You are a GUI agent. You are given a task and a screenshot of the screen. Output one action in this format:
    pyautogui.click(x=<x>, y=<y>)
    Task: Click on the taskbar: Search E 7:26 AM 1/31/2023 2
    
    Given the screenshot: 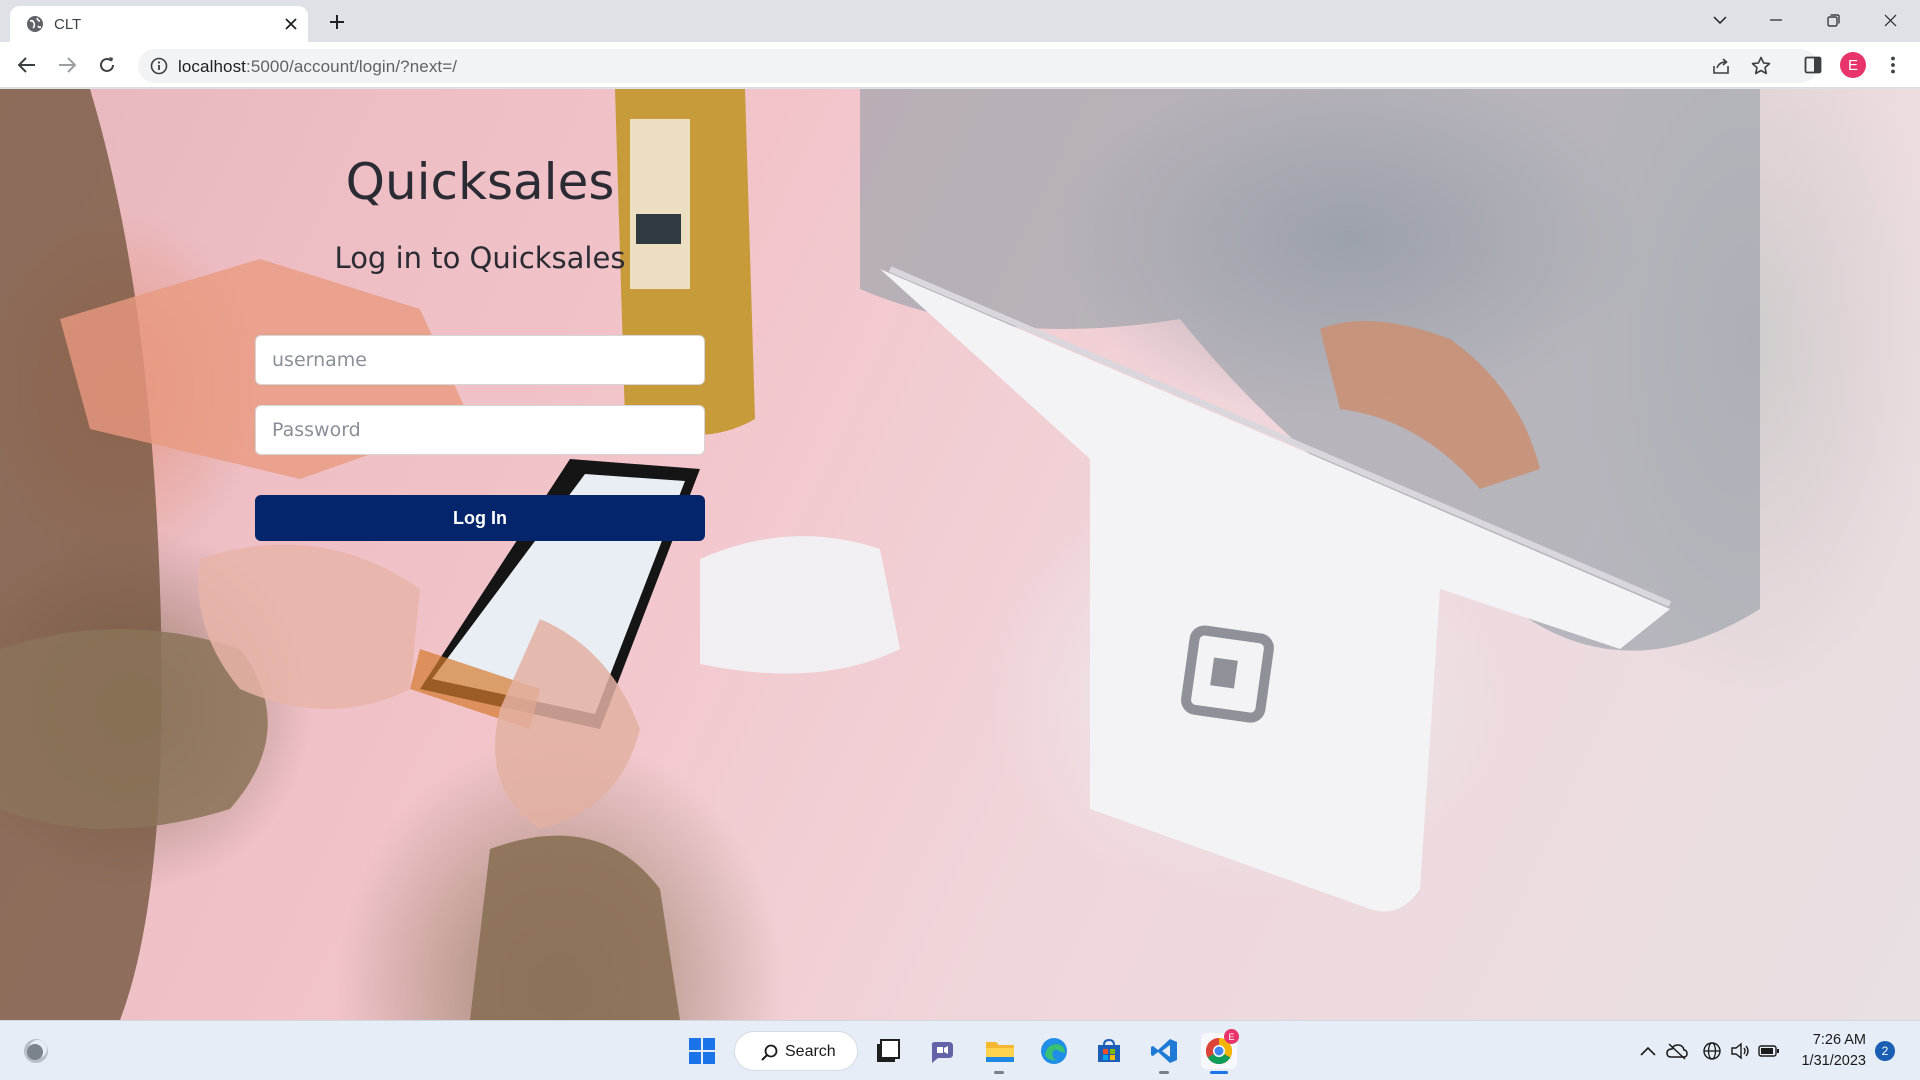 What is the action you would take?
    pyautogui.click(x=960, y=1050)
    